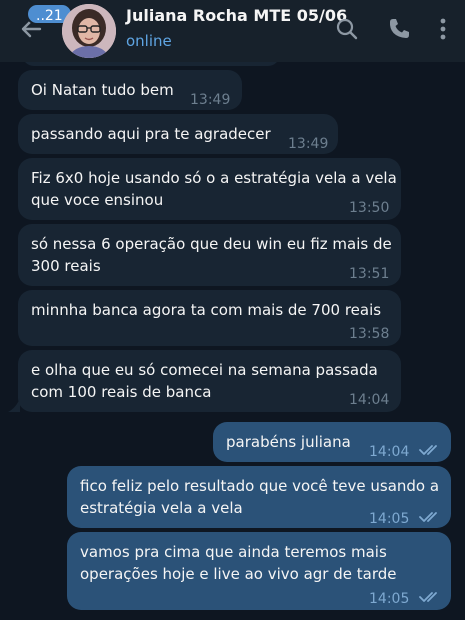  I want to click on message-time: 13:51, so click(369, 274).